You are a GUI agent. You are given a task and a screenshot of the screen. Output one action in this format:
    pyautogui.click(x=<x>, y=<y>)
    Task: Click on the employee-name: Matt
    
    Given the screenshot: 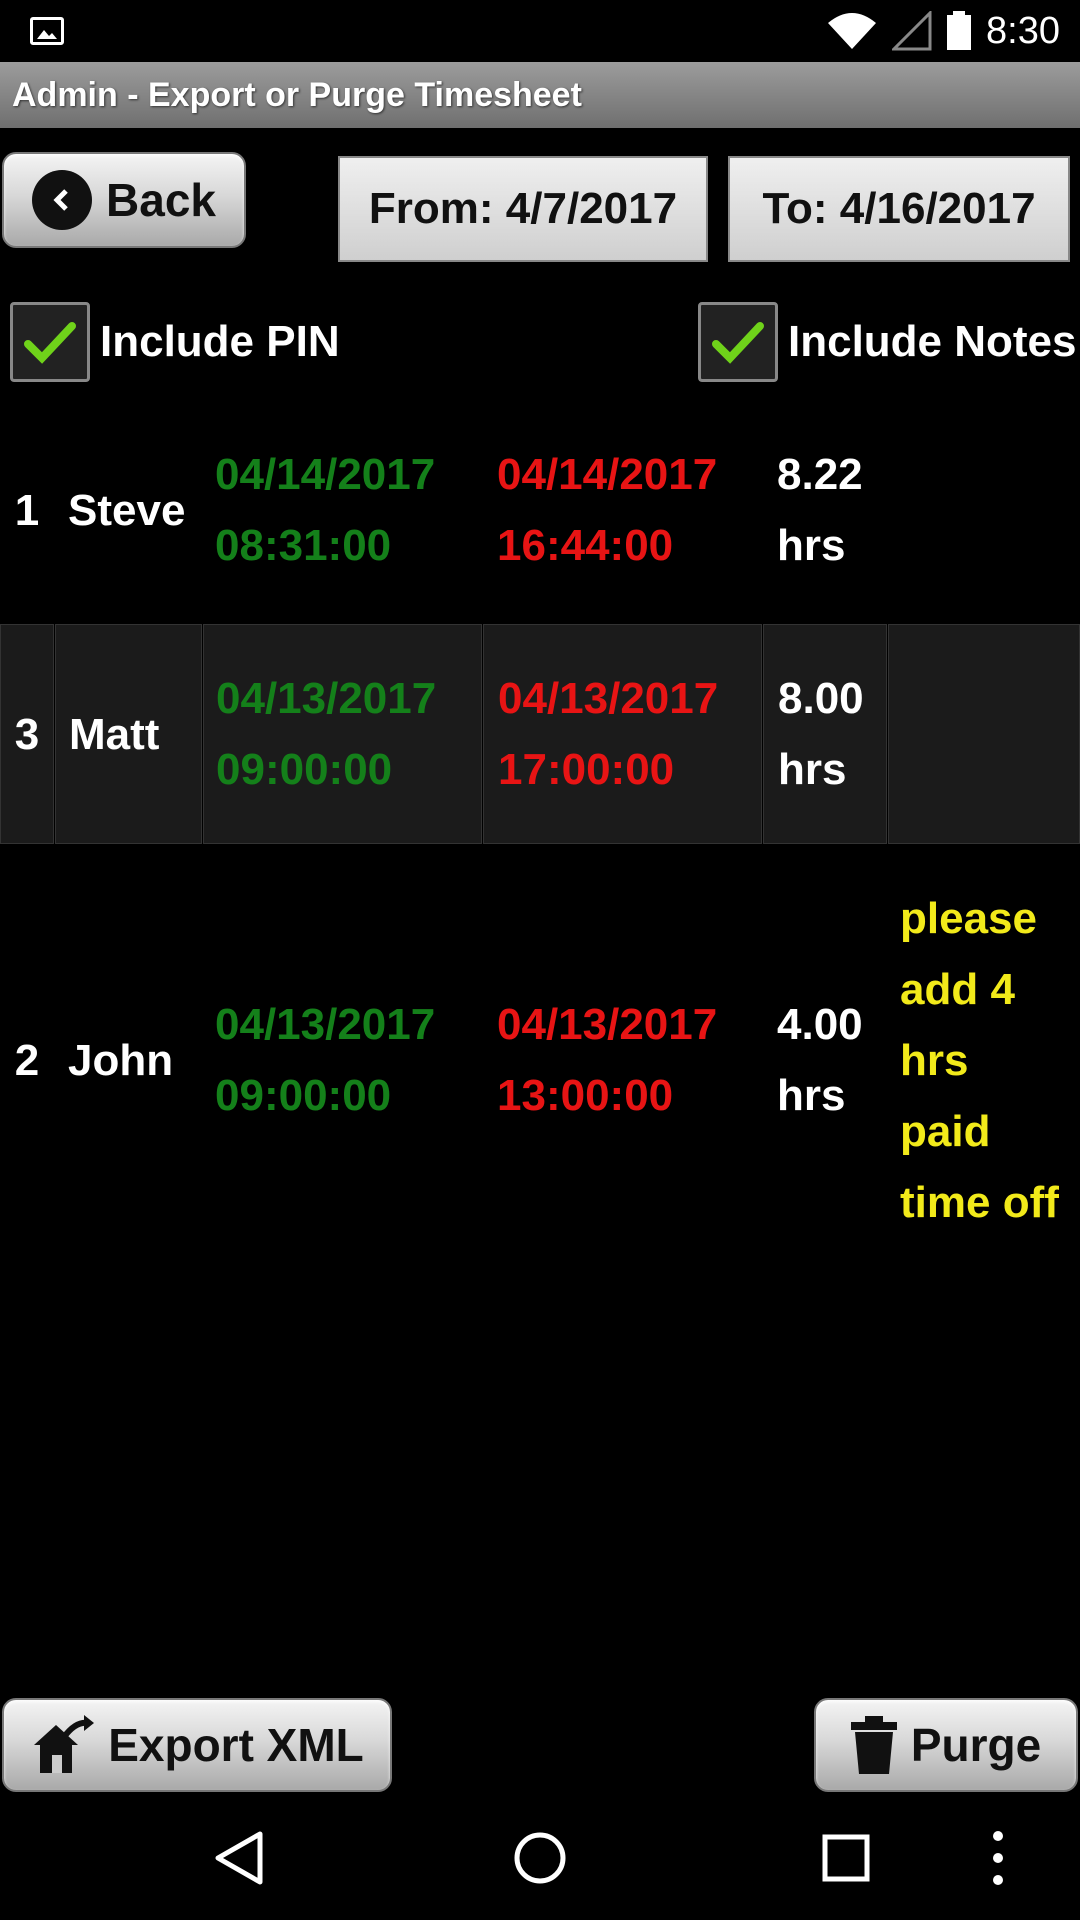 What is the action you would take?
    pyautogui.click(x=128, y=734)
    